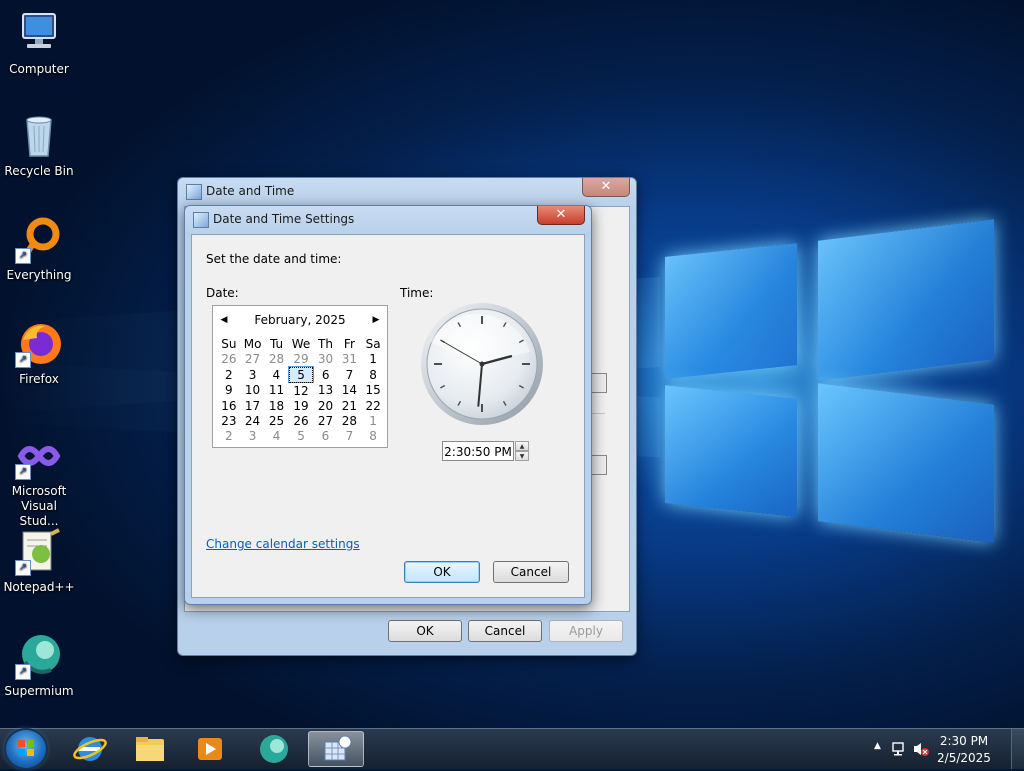  I want to click on calendar-day: 31, so click(350, 359).